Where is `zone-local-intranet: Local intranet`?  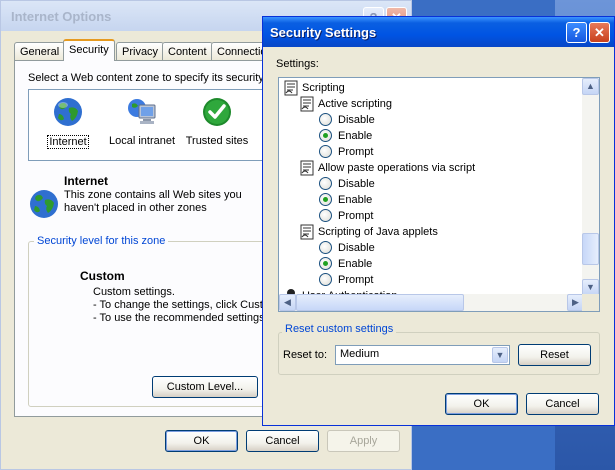
zone-local-intranet: Local intranet is located at coordinates (142, 121).